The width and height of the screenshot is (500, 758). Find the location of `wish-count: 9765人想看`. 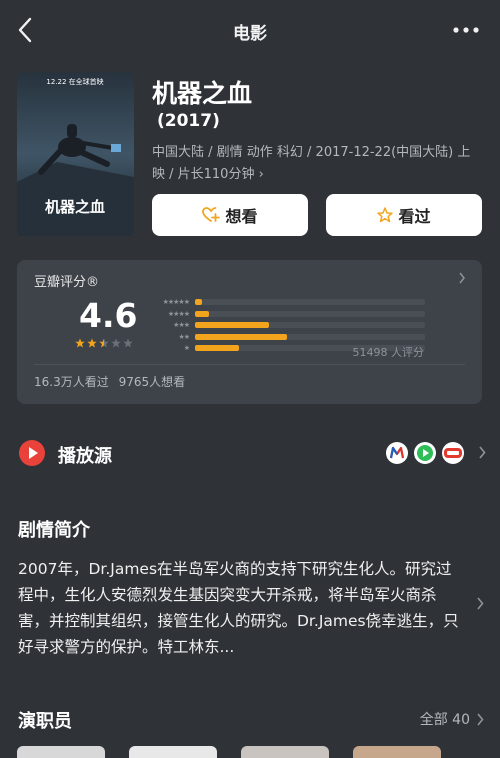

wish-count: 9765人想看 is located at coordinates (152, 382).